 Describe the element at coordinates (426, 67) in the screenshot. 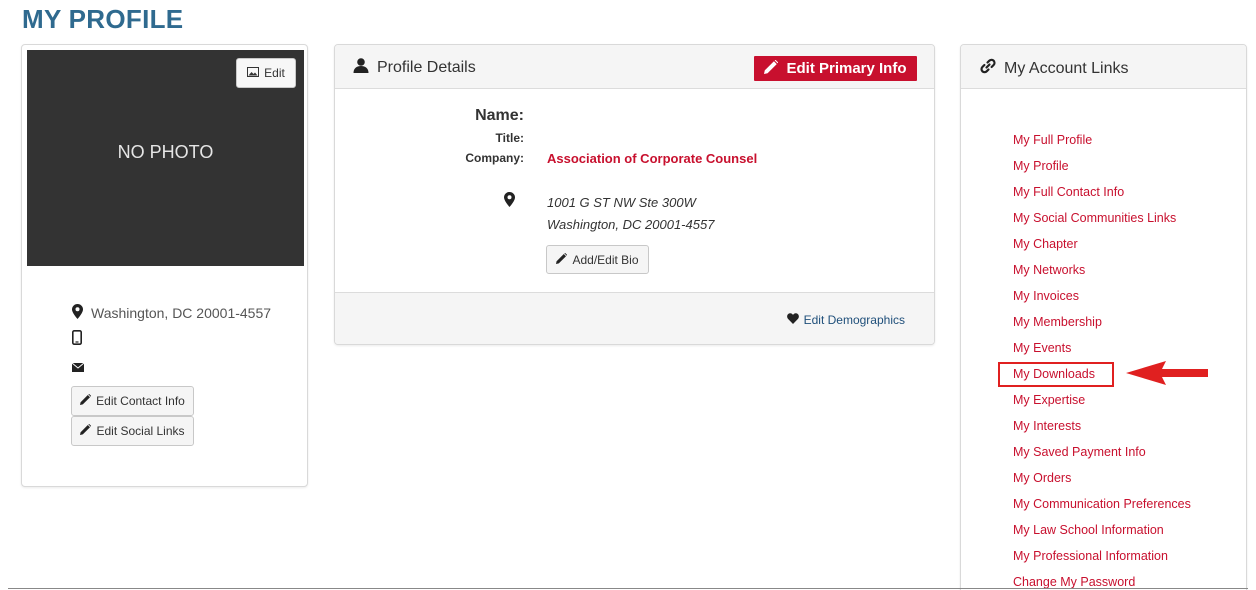

I see `profile-details-title: Profile Details` at that location.